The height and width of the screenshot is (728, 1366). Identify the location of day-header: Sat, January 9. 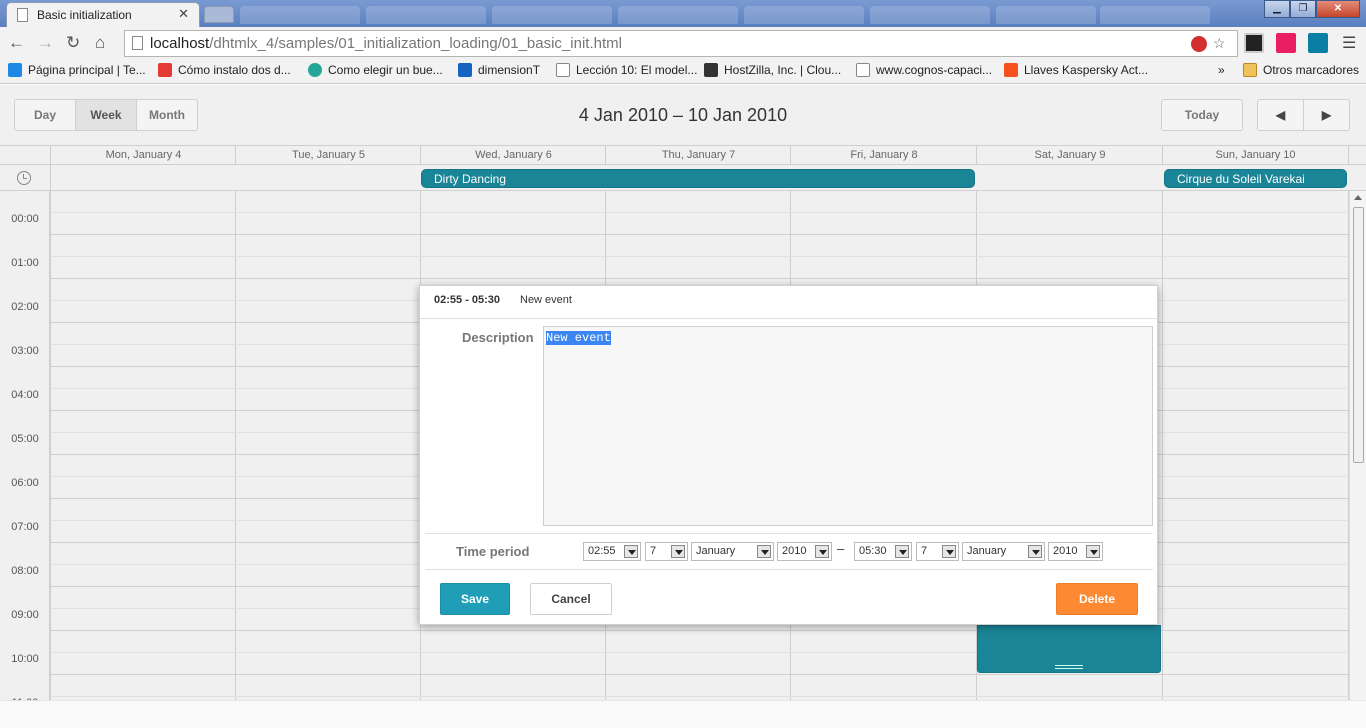
(1069, 156).